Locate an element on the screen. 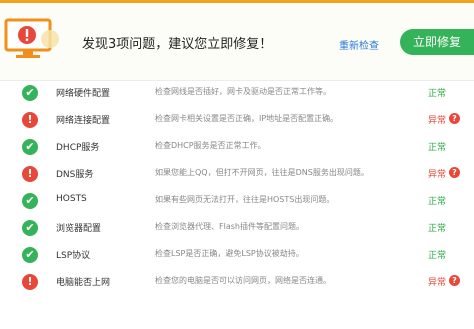  check-item-name: DHCP服务 is located at coordinates (78, 148).